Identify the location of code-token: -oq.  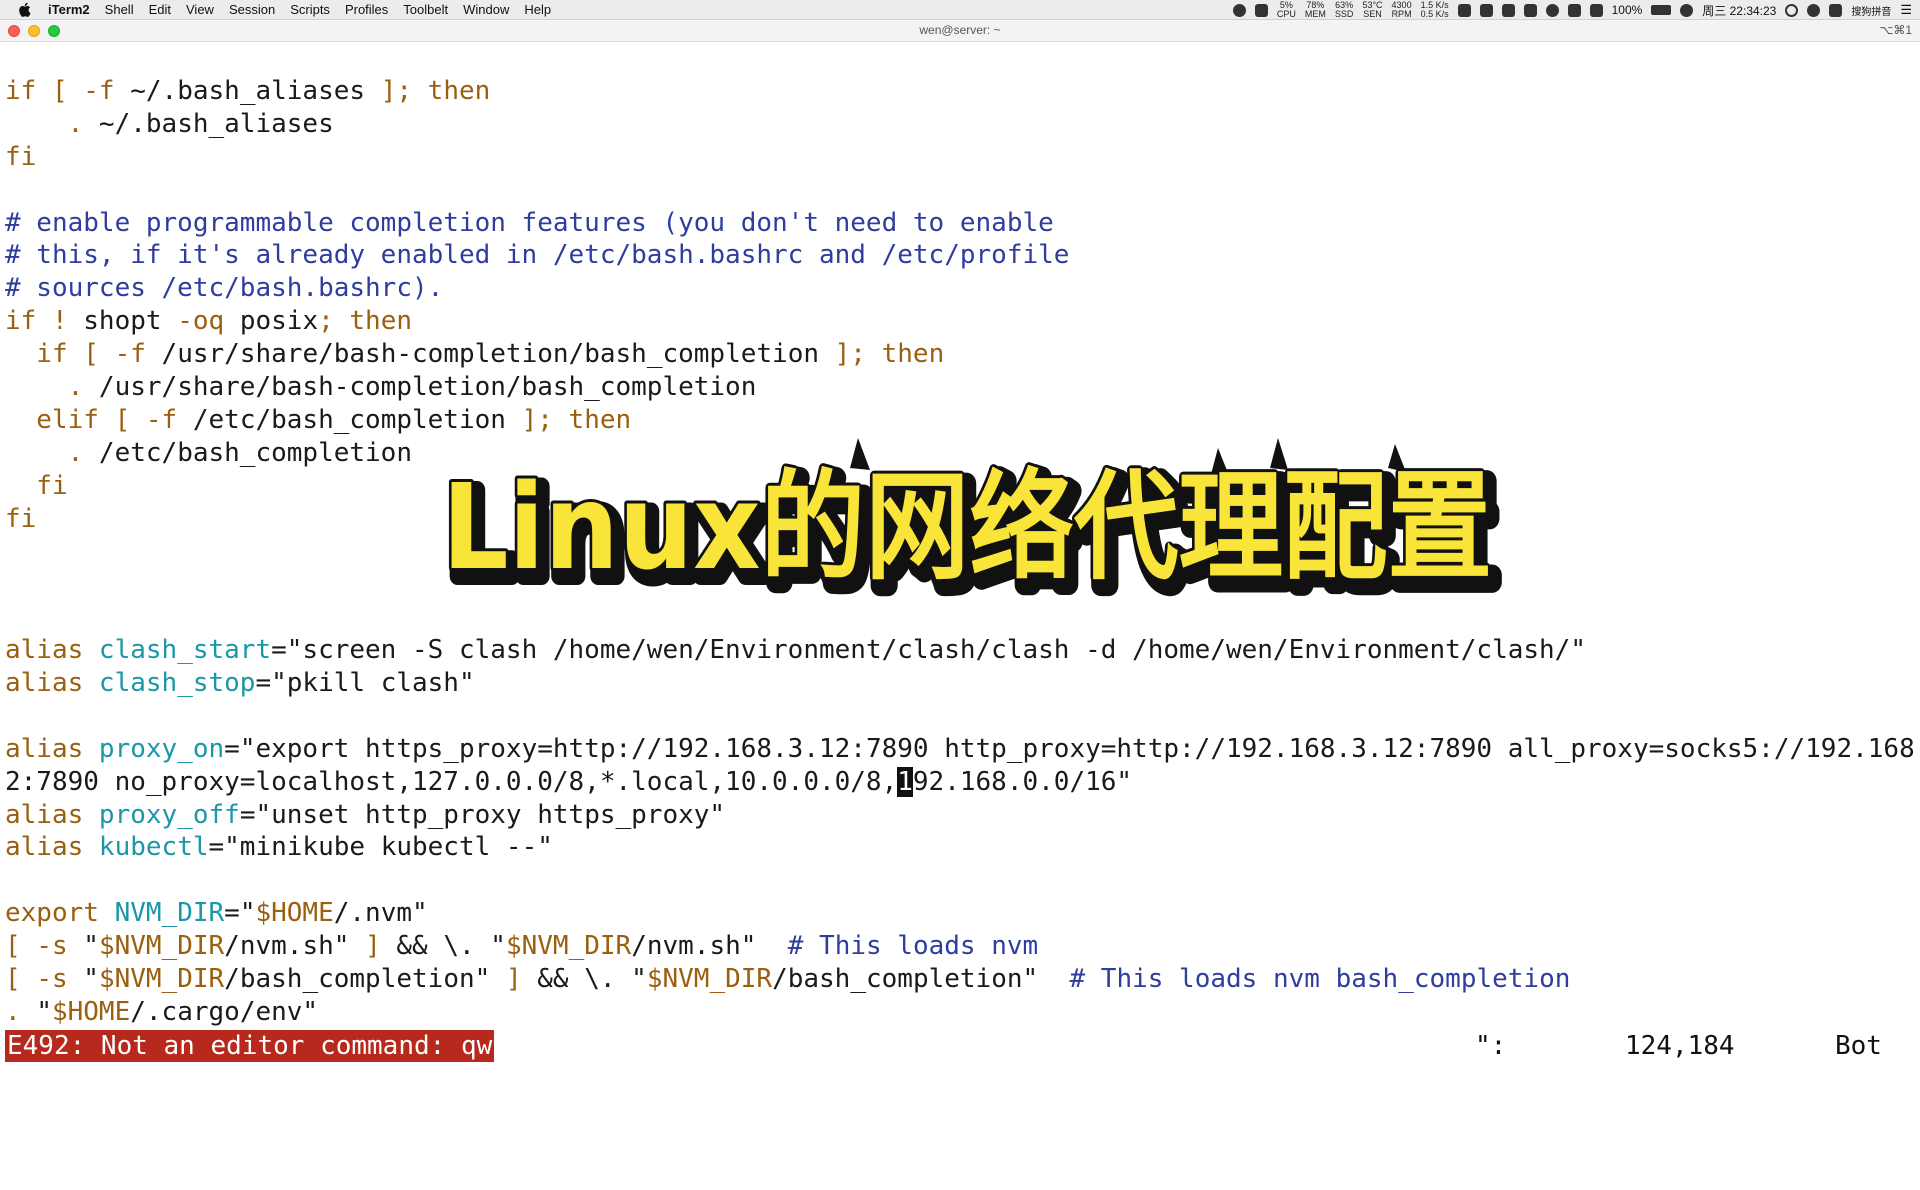
(201, 321).